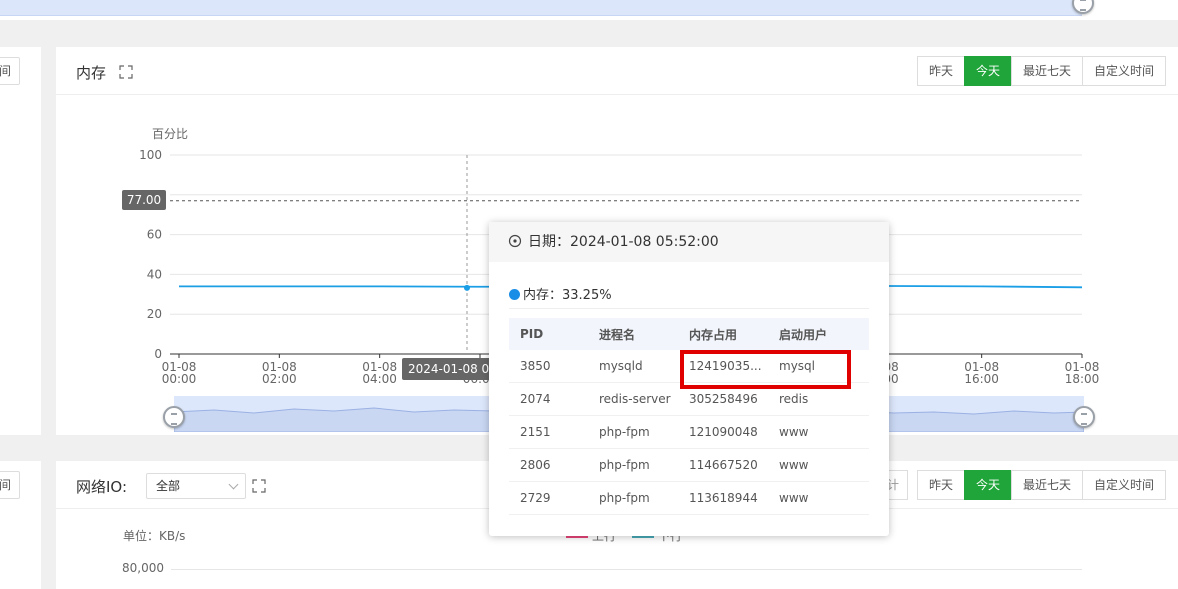  What do you see at coordinates (168, 486) in the screenshot?
I see `network-select-value: 全部` at bounding box center [168, 486].